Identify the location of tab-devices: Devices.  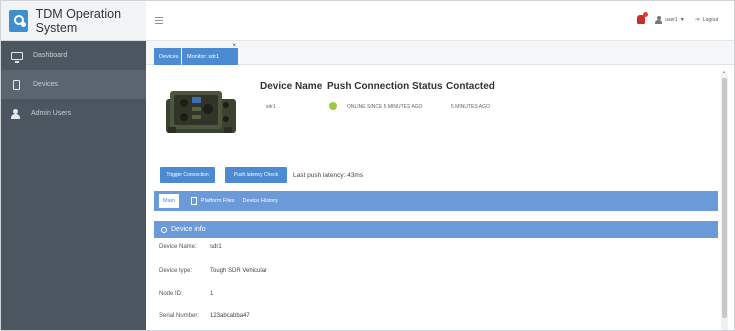
(167, 56).